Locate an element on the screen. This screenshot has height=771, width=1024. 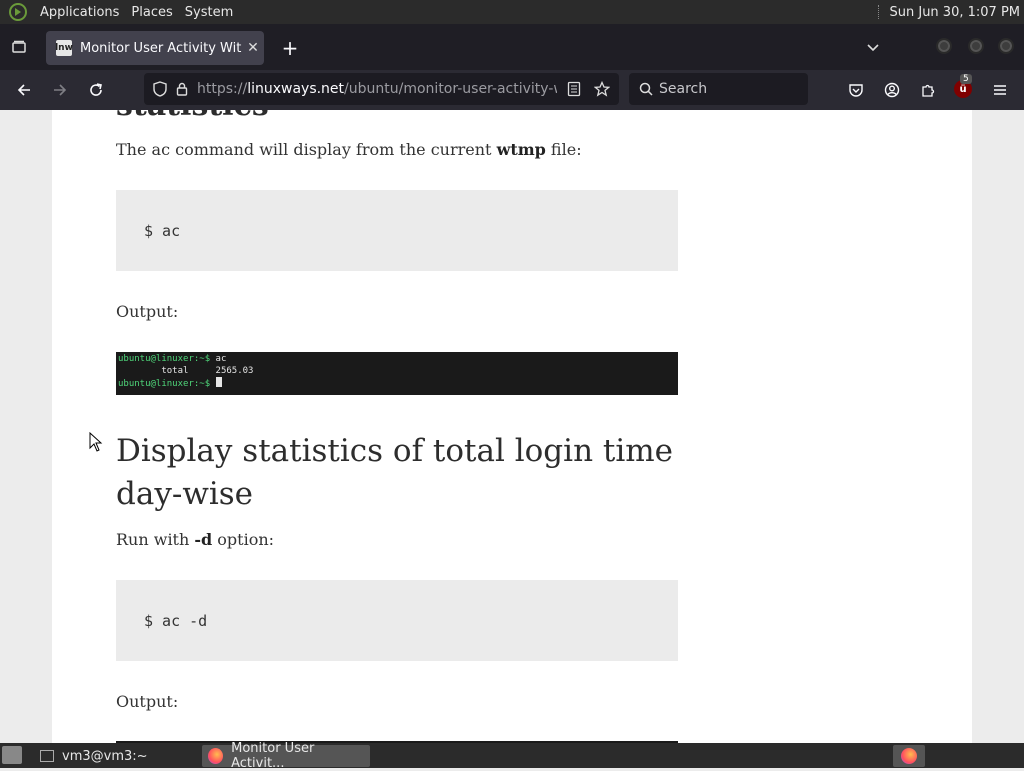
clock-area: Sun Jun 30, 1:07 PM is located at coordinates (949, 12).